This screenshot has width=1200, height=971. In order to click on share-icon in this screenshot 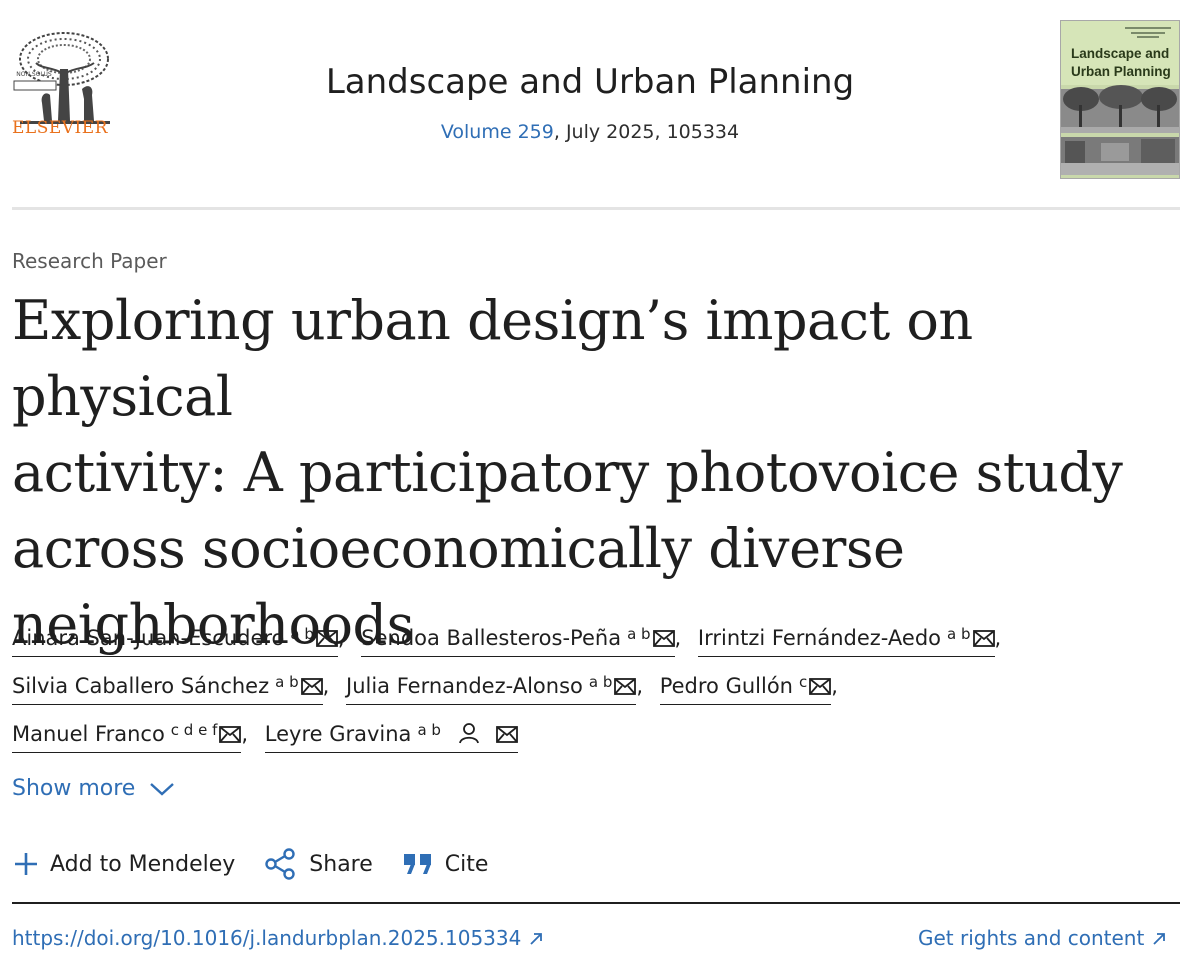, I will do `click(280, 864)`.